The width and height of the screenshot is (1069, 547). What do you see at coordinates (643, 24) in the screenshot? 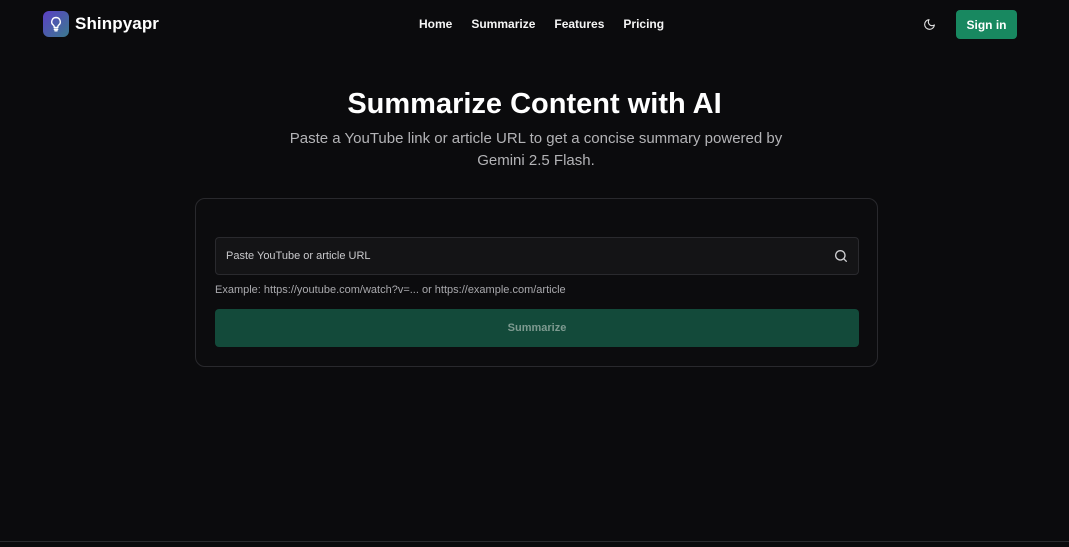
I see `nav-pricing: Pricing` at bounding box center [643, 24].